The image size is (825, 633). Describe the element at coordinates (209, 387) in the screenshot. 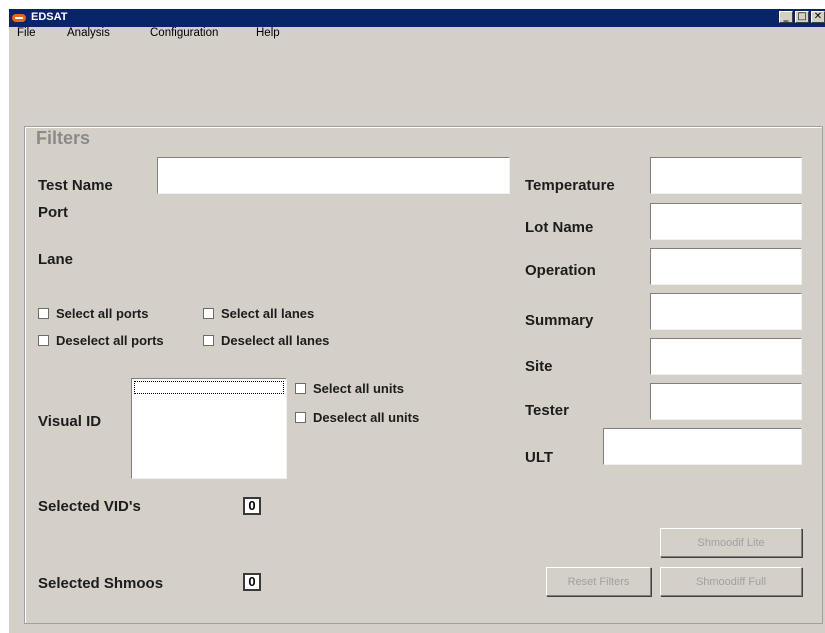

I see `list-focus-row` at that location.